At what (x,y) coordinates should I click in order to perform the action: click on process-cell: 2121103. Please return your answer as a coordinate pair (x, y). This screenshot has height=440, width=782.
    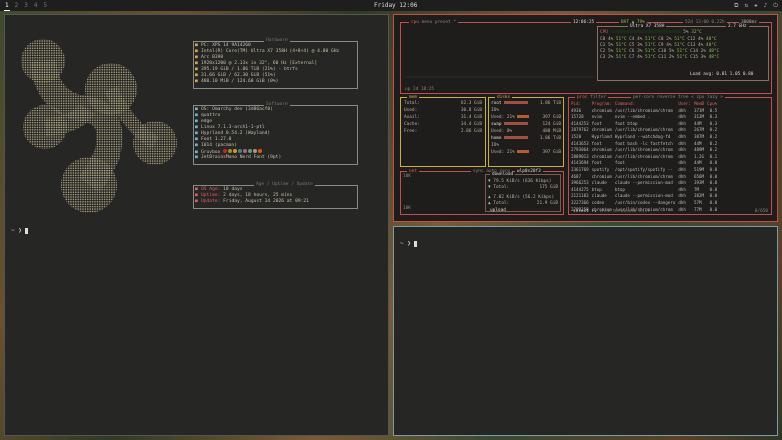
    Looking at the image, I should click on (580, 196).